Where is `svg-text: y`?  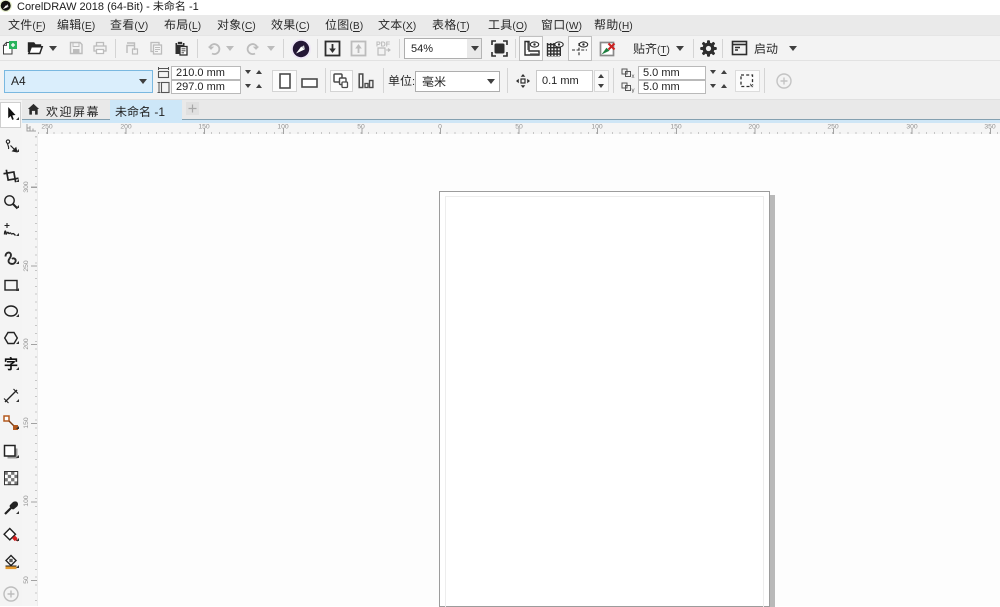
svg-text: y is located at coordinates (633, 90).